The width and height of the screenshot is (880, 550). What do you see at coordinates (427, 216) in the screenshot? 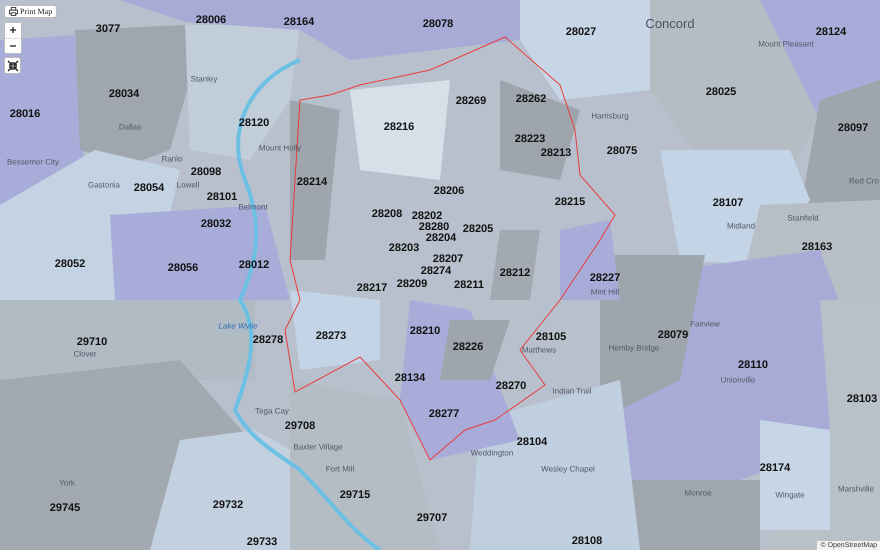
I see `zip-code-label: 28202` at bounding box center [427, 216].